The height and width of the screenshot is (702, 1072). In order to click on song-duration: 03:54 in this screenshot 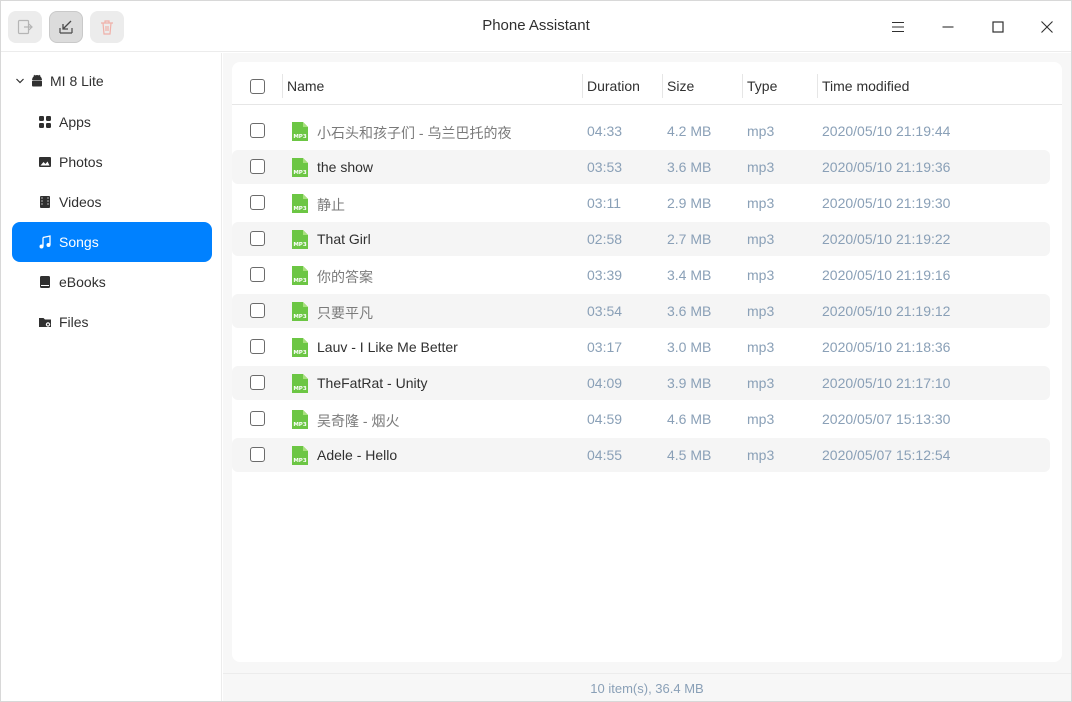, I will do `click(605, 311)`.